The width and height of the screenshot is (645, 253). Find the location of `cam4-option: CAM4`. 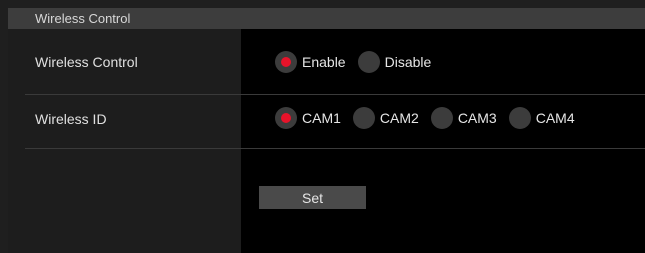

cam4-option: CAM4 is located at coordinates (541, 118).